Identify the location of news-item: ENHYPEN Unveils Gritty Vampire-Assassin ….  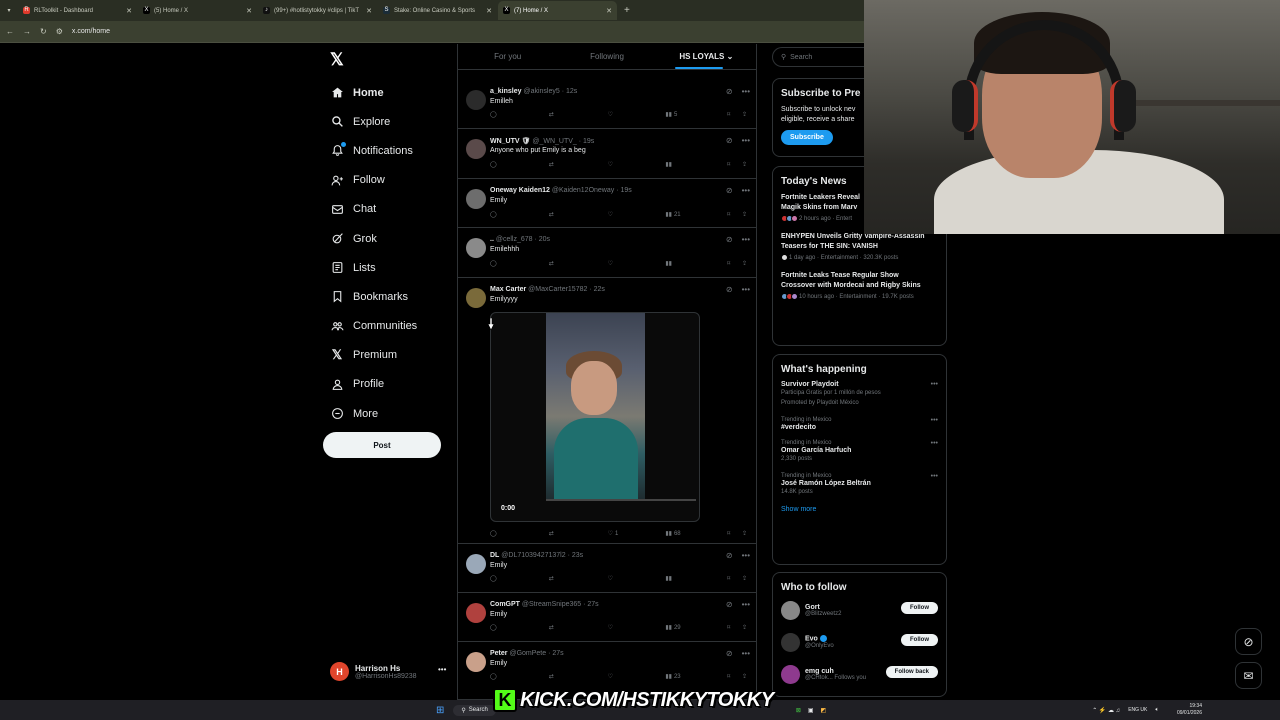
(859, 246).